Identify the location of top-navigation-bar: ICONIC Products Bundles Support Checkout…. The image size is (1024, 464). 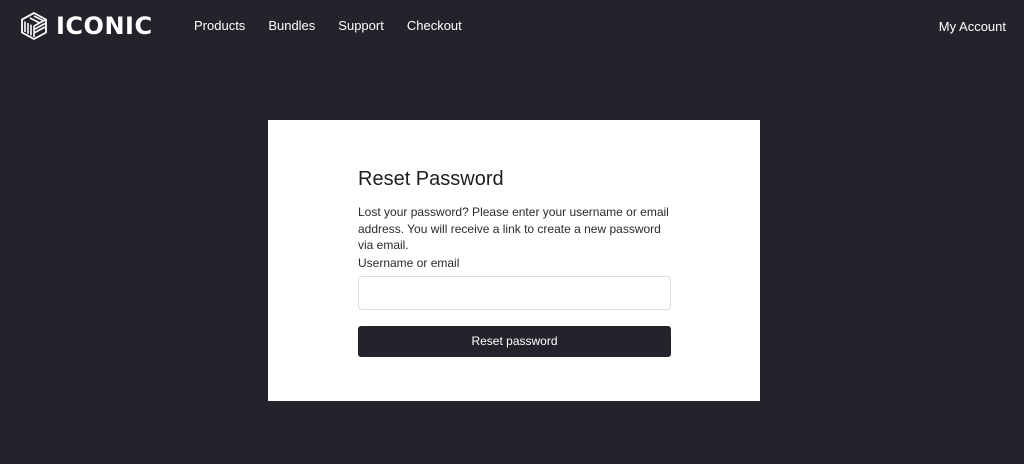
(512, 26).